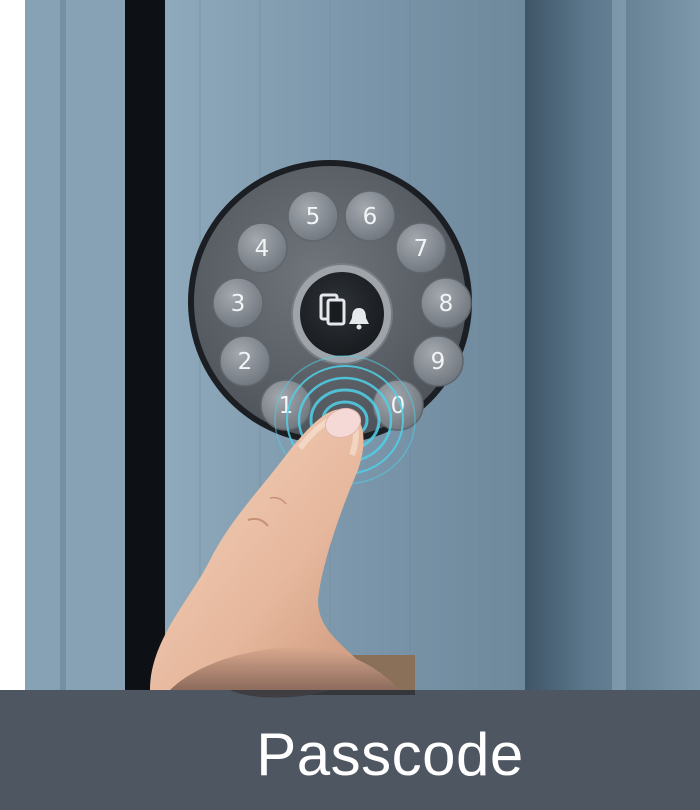 The image size is (700, 810). What do you see at coordinates (342, 314) in the screenshot?
I see `center-button` at bounding box center [342, 314].